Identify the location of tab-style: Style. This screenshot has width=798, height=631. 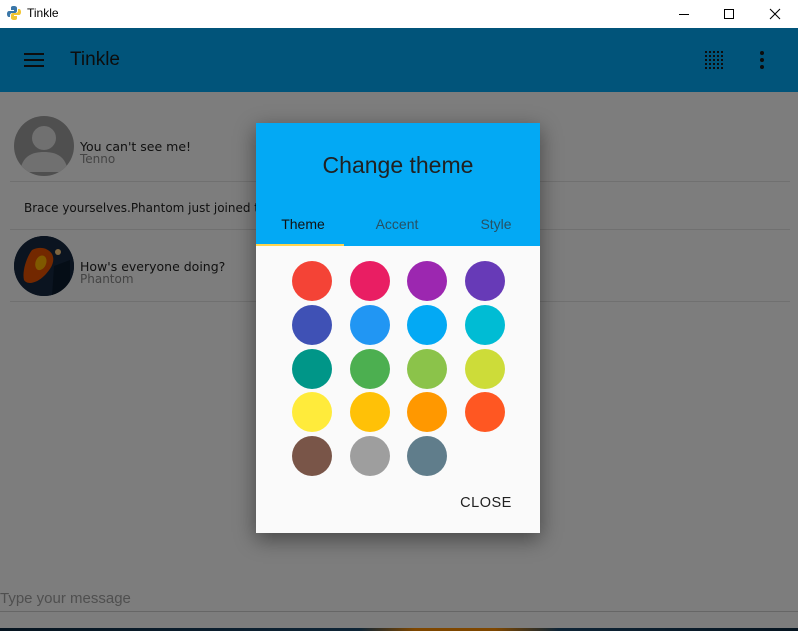
(496, 224).